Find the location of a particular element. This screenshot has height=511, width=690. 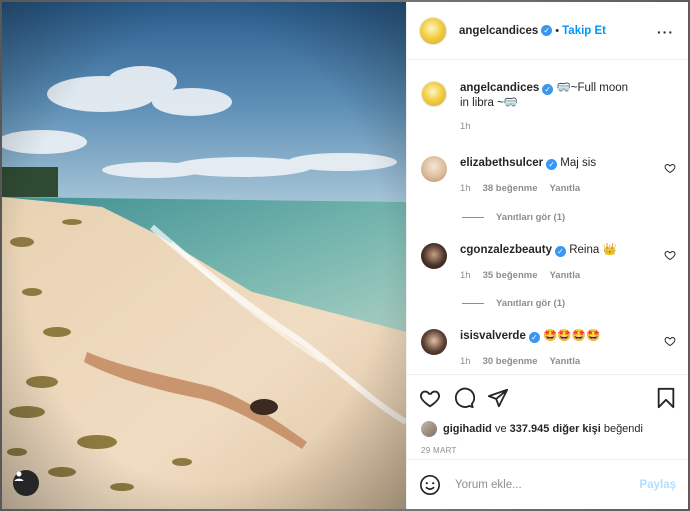

comment-row: isisvalverde ✓ 🤩🤩🤩🤩 1h 30 beğenme Yanıtla is located at coordinates (548, 349).